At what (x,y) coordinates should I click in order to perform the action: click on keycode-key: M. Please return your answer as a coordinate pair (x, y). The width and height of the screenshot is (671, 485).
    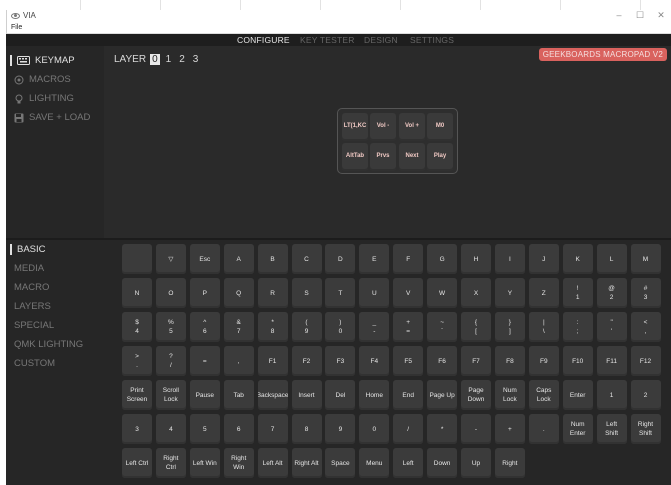
    Looking at the image, I should click on (645, 259).